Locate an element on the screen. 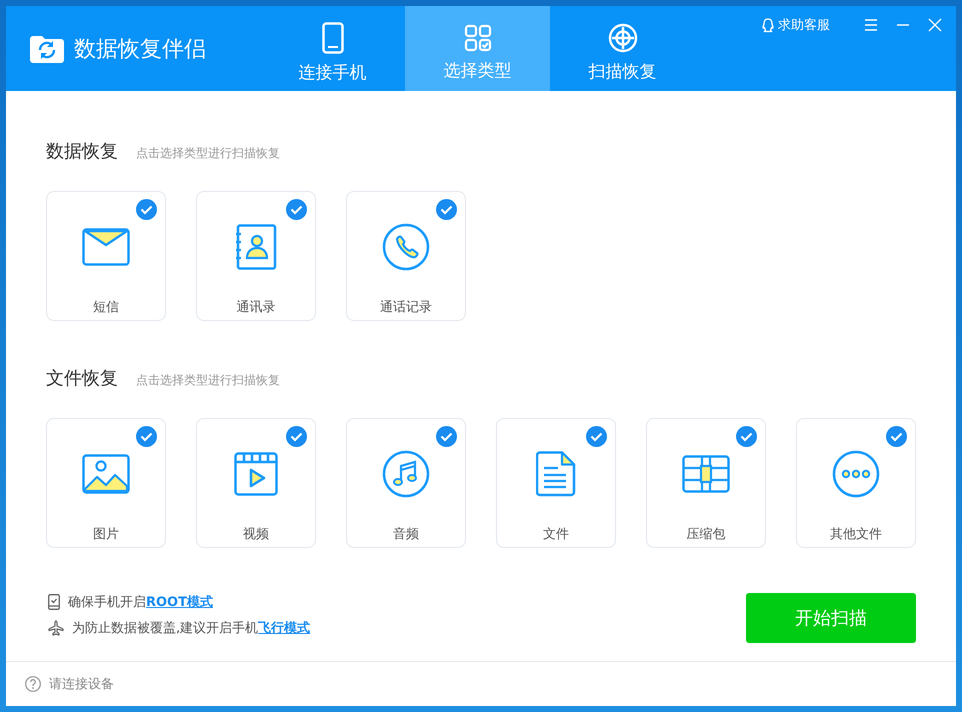 This screenshot has height=712, width=962. type-card: 其他文件 is located at coordinates (856, 483).